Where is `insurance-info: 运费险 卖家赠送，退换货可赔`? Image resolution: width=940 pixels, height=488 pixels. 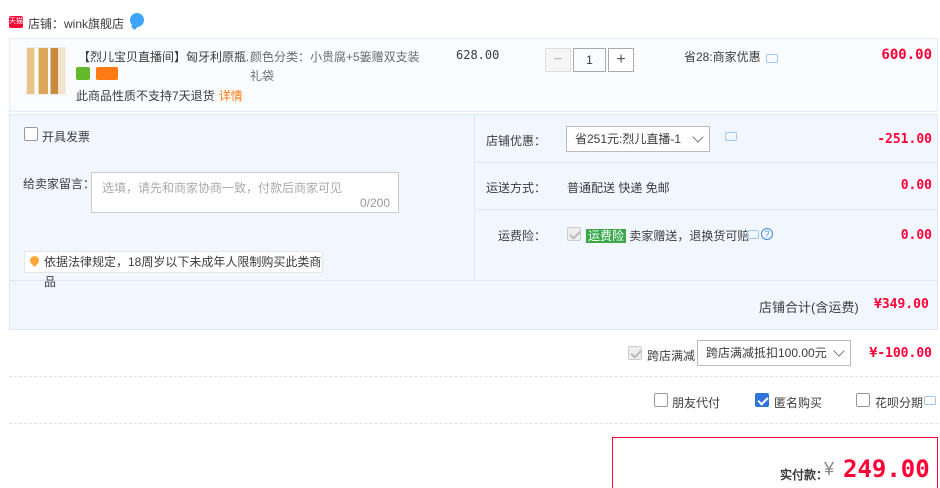 insurance-info: 运费险 卖家赠送，退换货可赔 is located at coordinates (667, 235).